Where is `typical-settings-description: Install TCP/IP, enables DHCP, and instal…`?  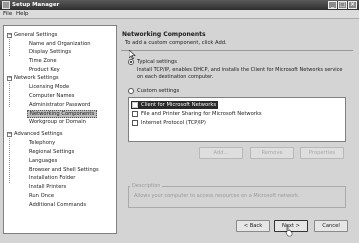 typical-settings-description: Install TCP/IP, enables DHCP, and instal… is located at coordinates (240, 73).